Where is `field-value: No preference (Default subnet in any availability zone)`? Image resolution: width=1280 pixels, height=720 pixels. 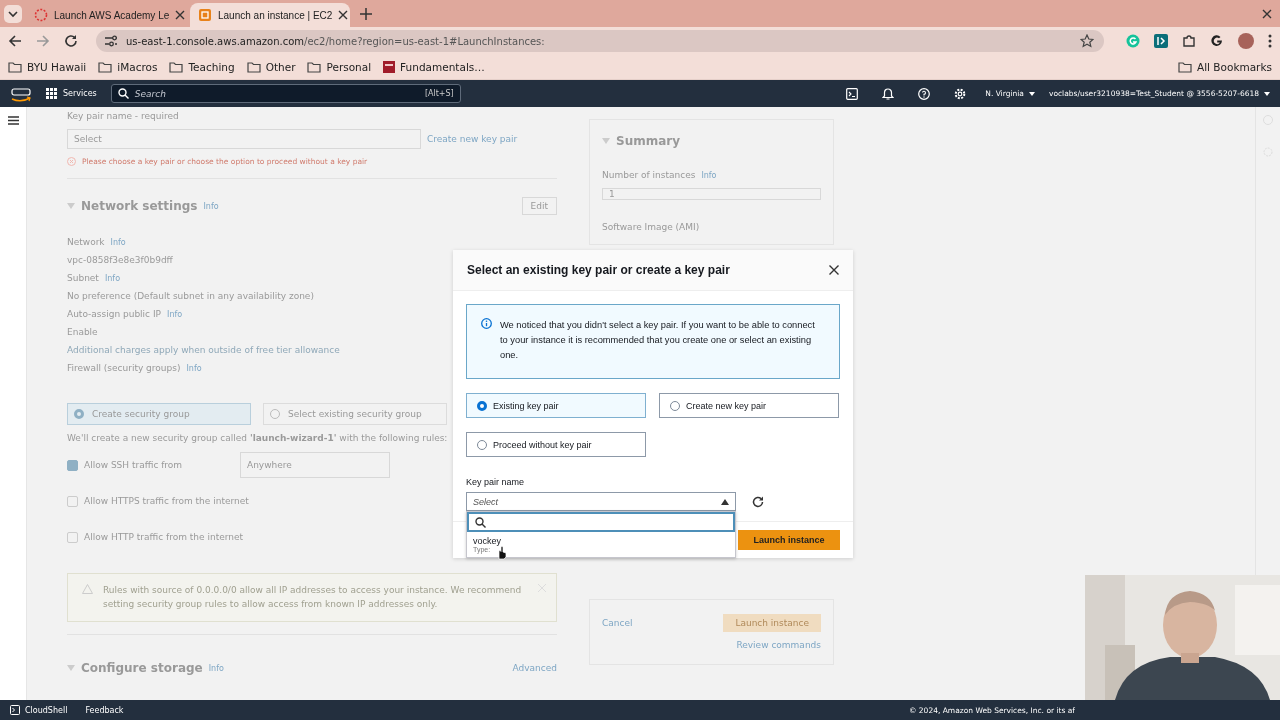
field-value: No preference (Default subnet in any availability zone) is located at coordinates (190, 296).